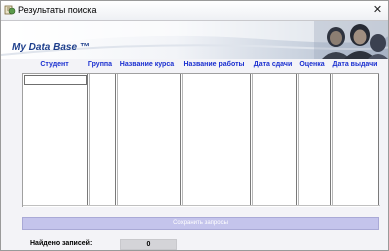  Describe the element at coordinates (355, 64) in the screenshot. I see `column-header-issue-date: Дата выдачи` at that location.